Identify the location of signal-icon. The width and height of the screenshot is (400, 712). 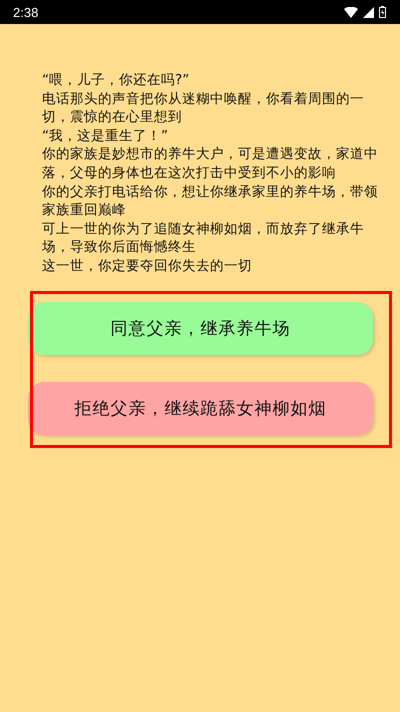
(368, 12).